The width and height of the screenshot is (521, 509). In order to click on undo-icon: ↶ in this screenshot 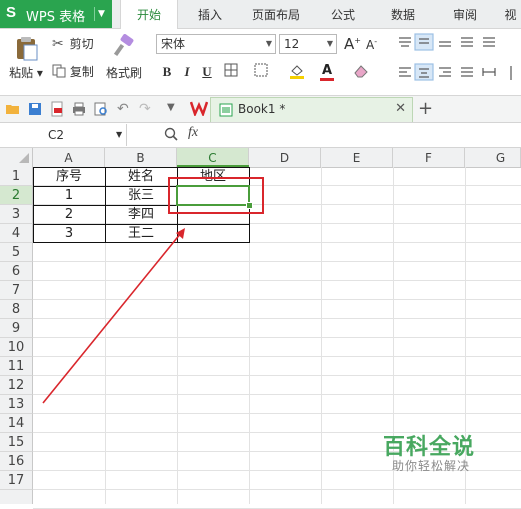, I will do `click(125, 109)`.